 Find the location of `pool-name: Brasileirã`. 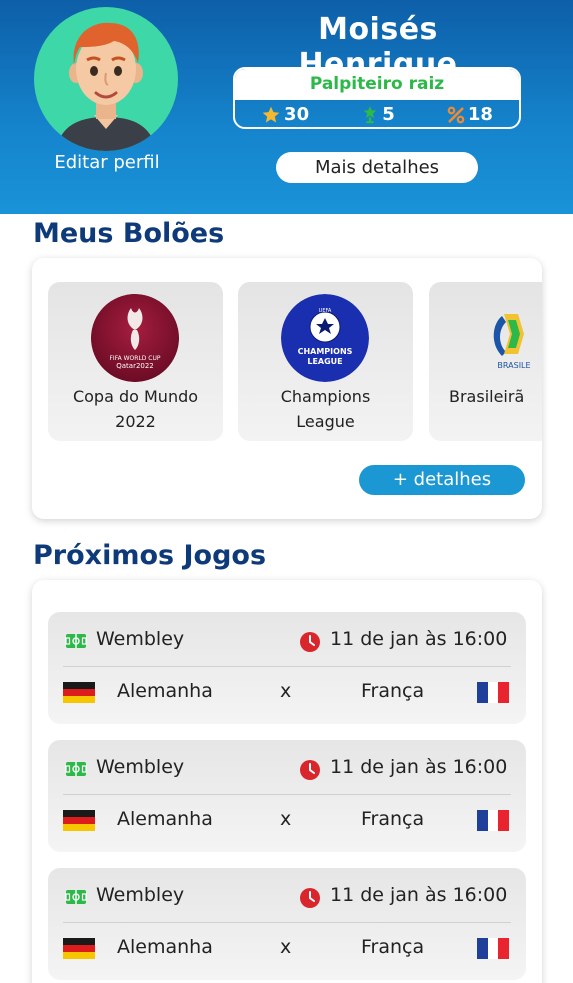

pool-name: Brasileirã is located at coordinates (495, 396).